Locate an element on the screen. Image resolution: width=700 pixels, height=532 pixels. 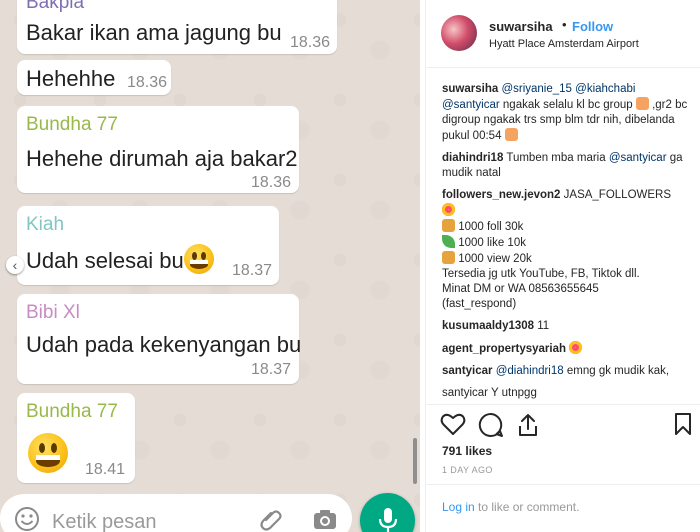
mention-link: @sriyanie_15 is located at coordinates (536, 89).